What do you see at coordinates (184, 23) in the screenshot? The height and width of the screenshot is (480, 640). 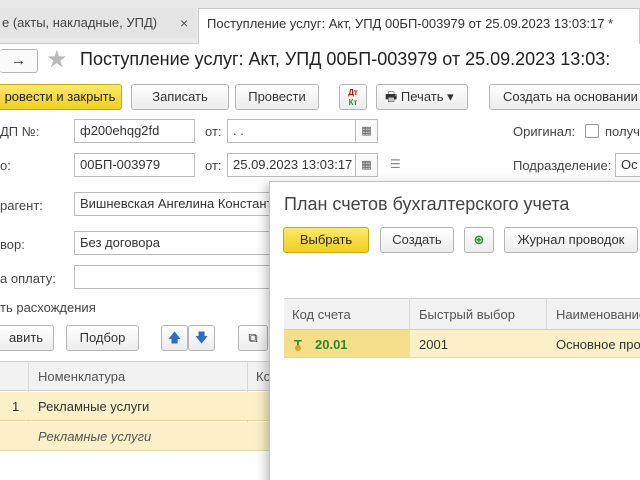 I see `close-icon: ×` at bounding box center [184, 23].